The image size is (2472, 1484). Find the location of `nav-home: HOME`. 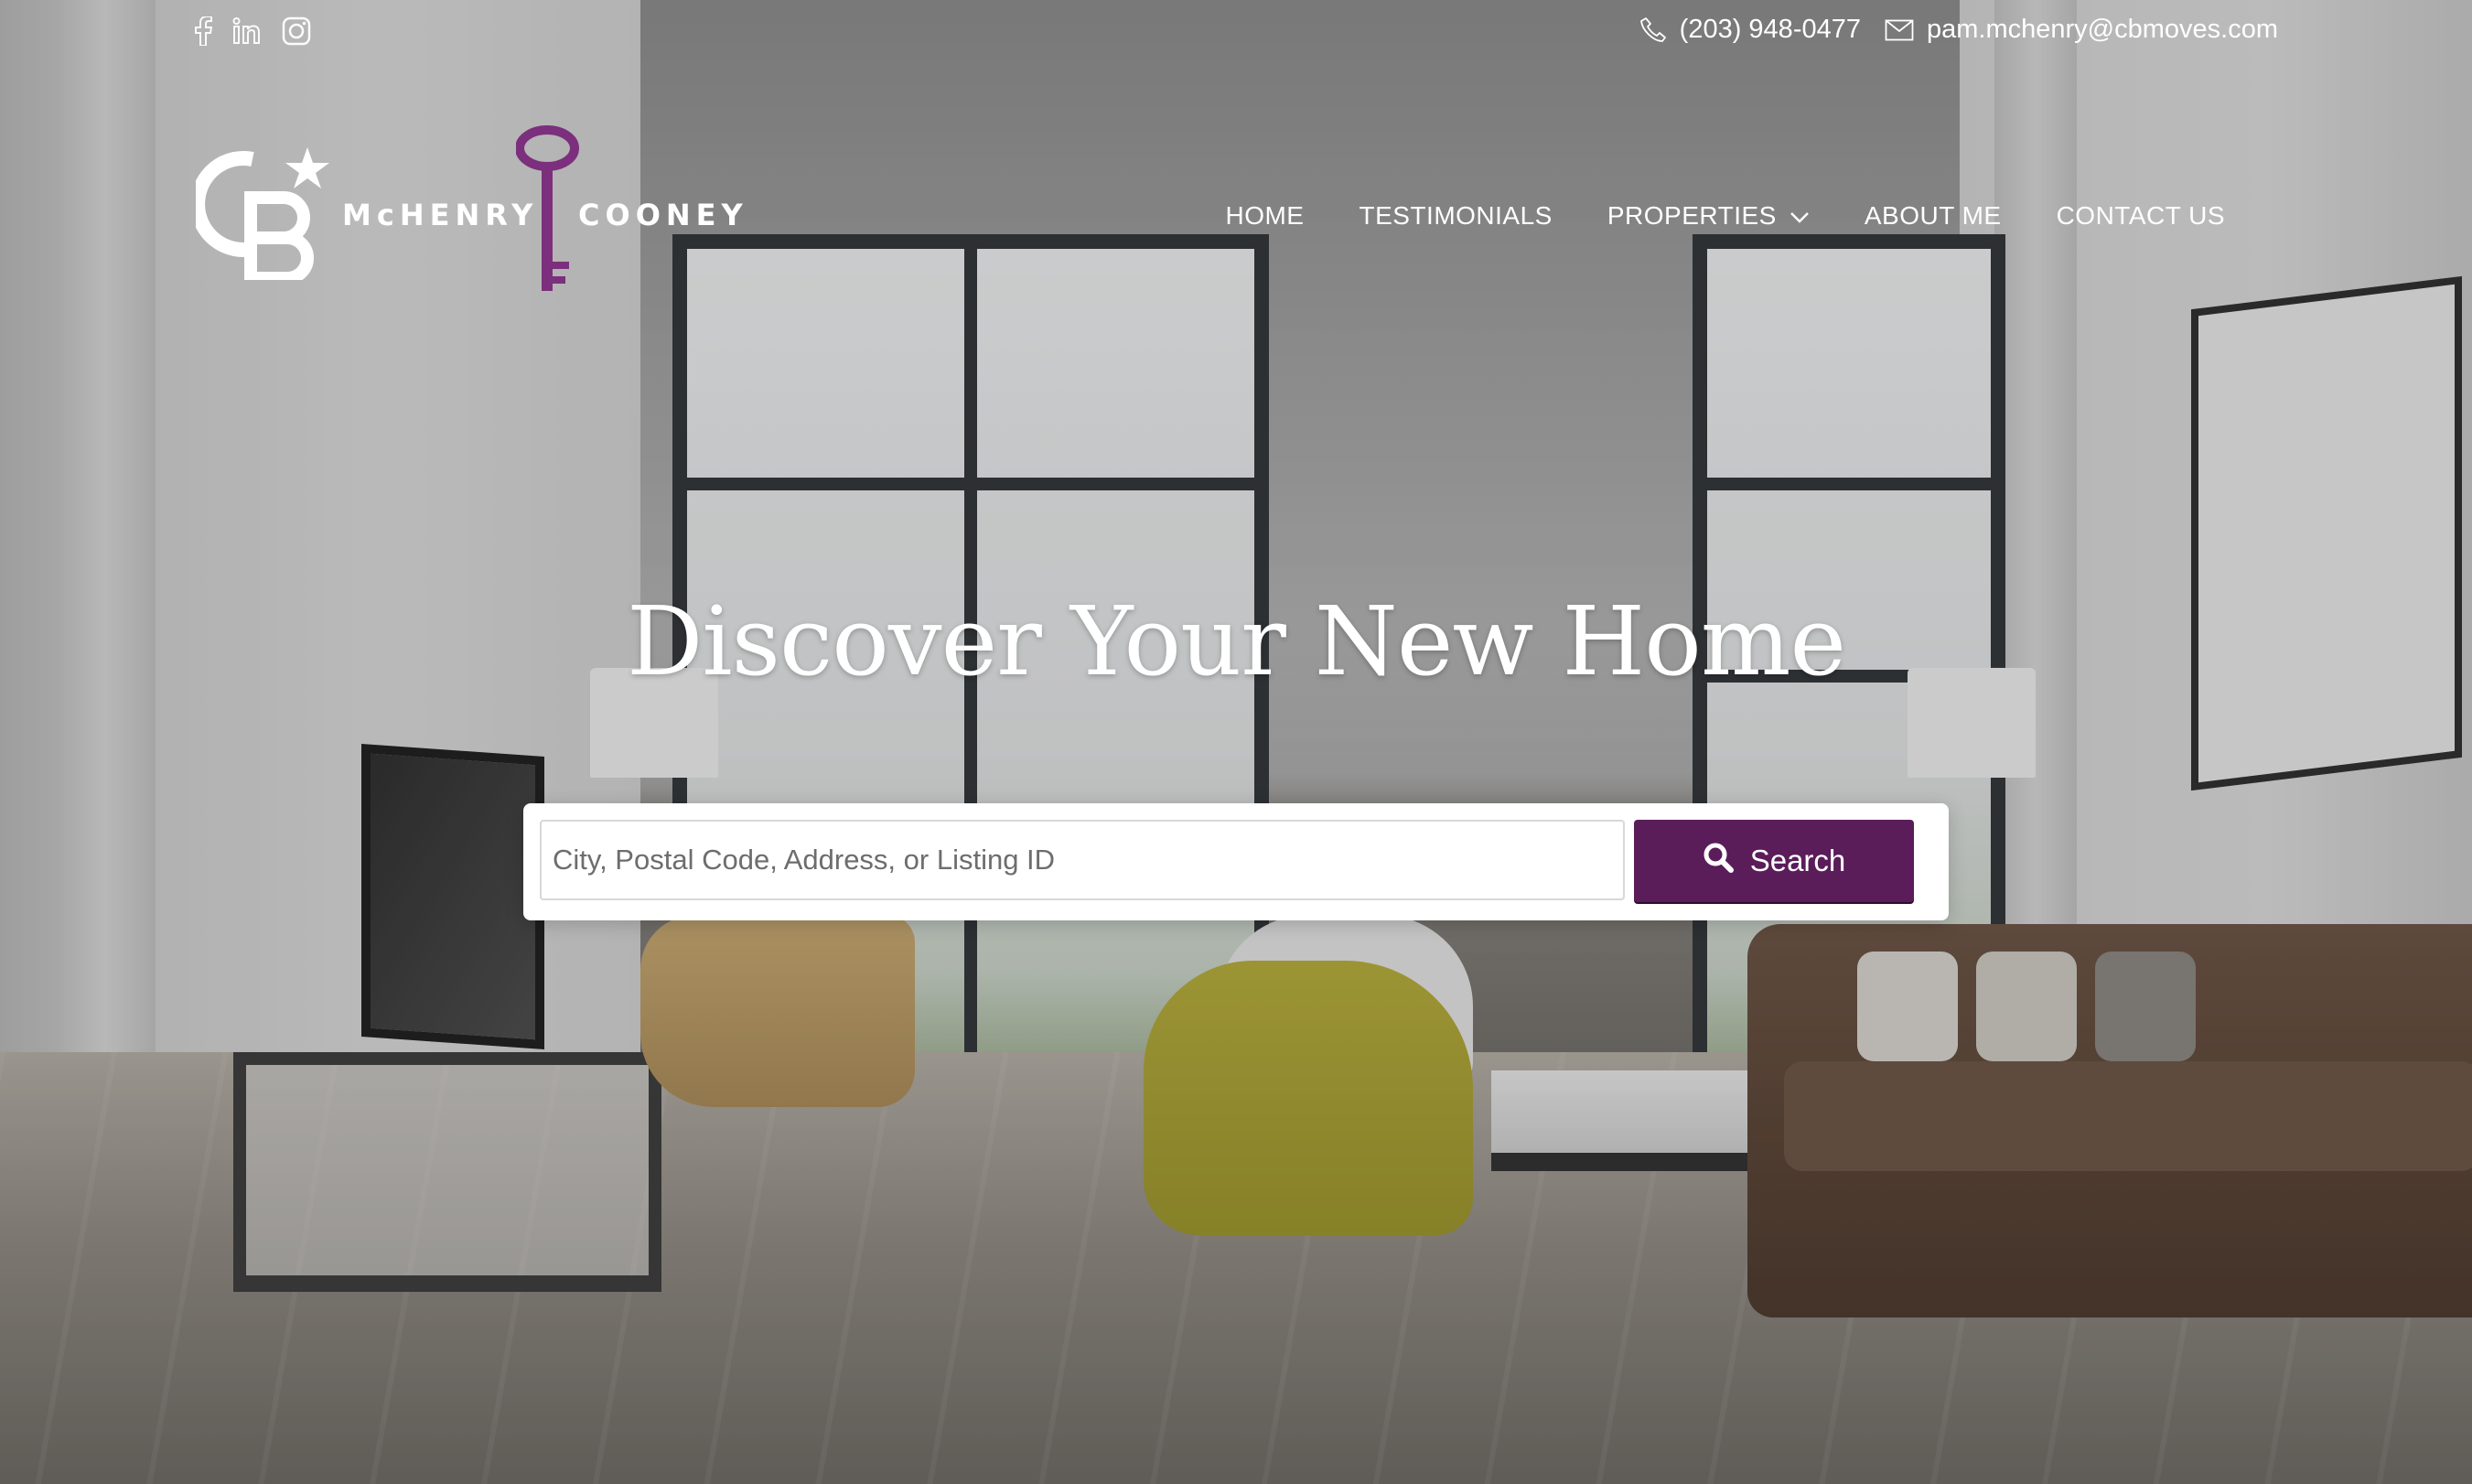

nav-home: HOME is located at coordinates (1264, 216).